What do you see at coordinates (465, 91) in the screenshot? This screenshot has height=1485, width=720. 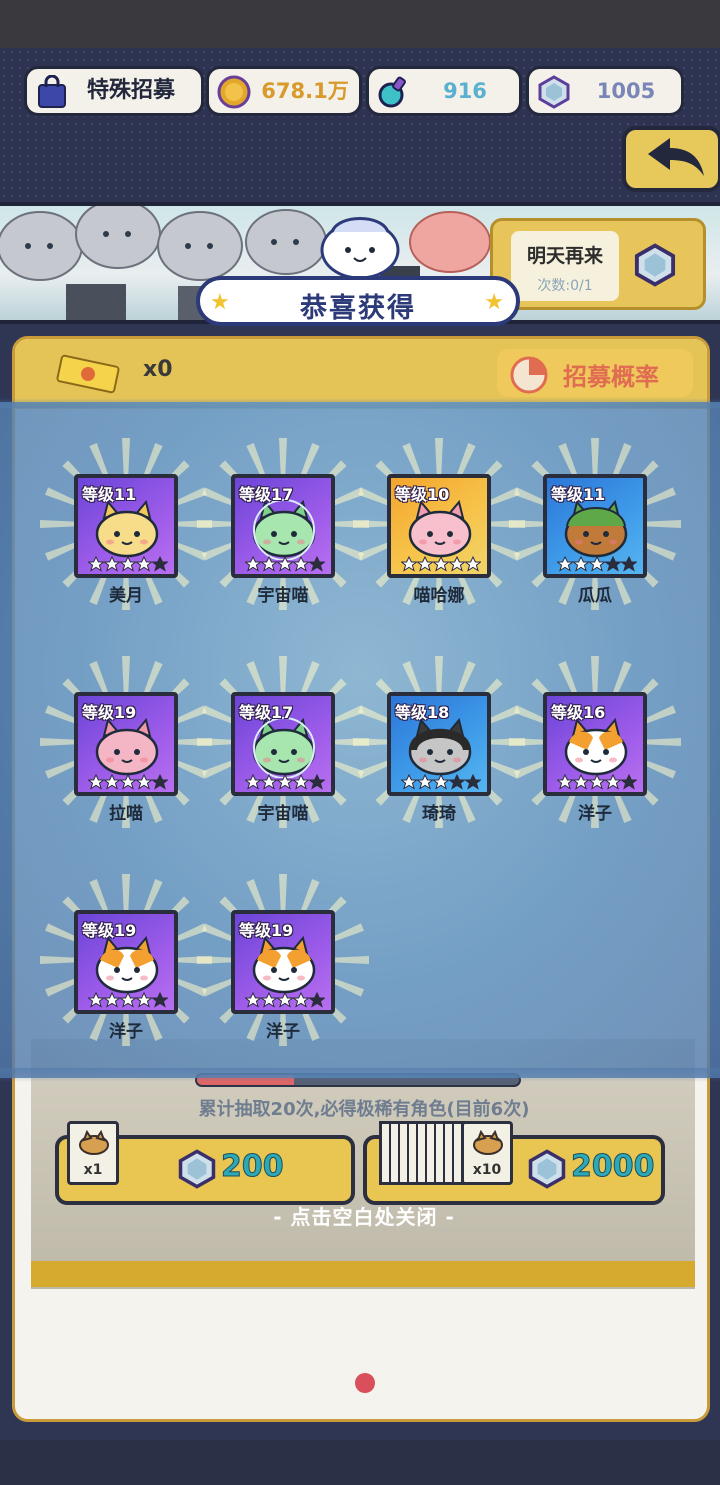 I see `potion-amount: 916` at bounding box center [465, 91].